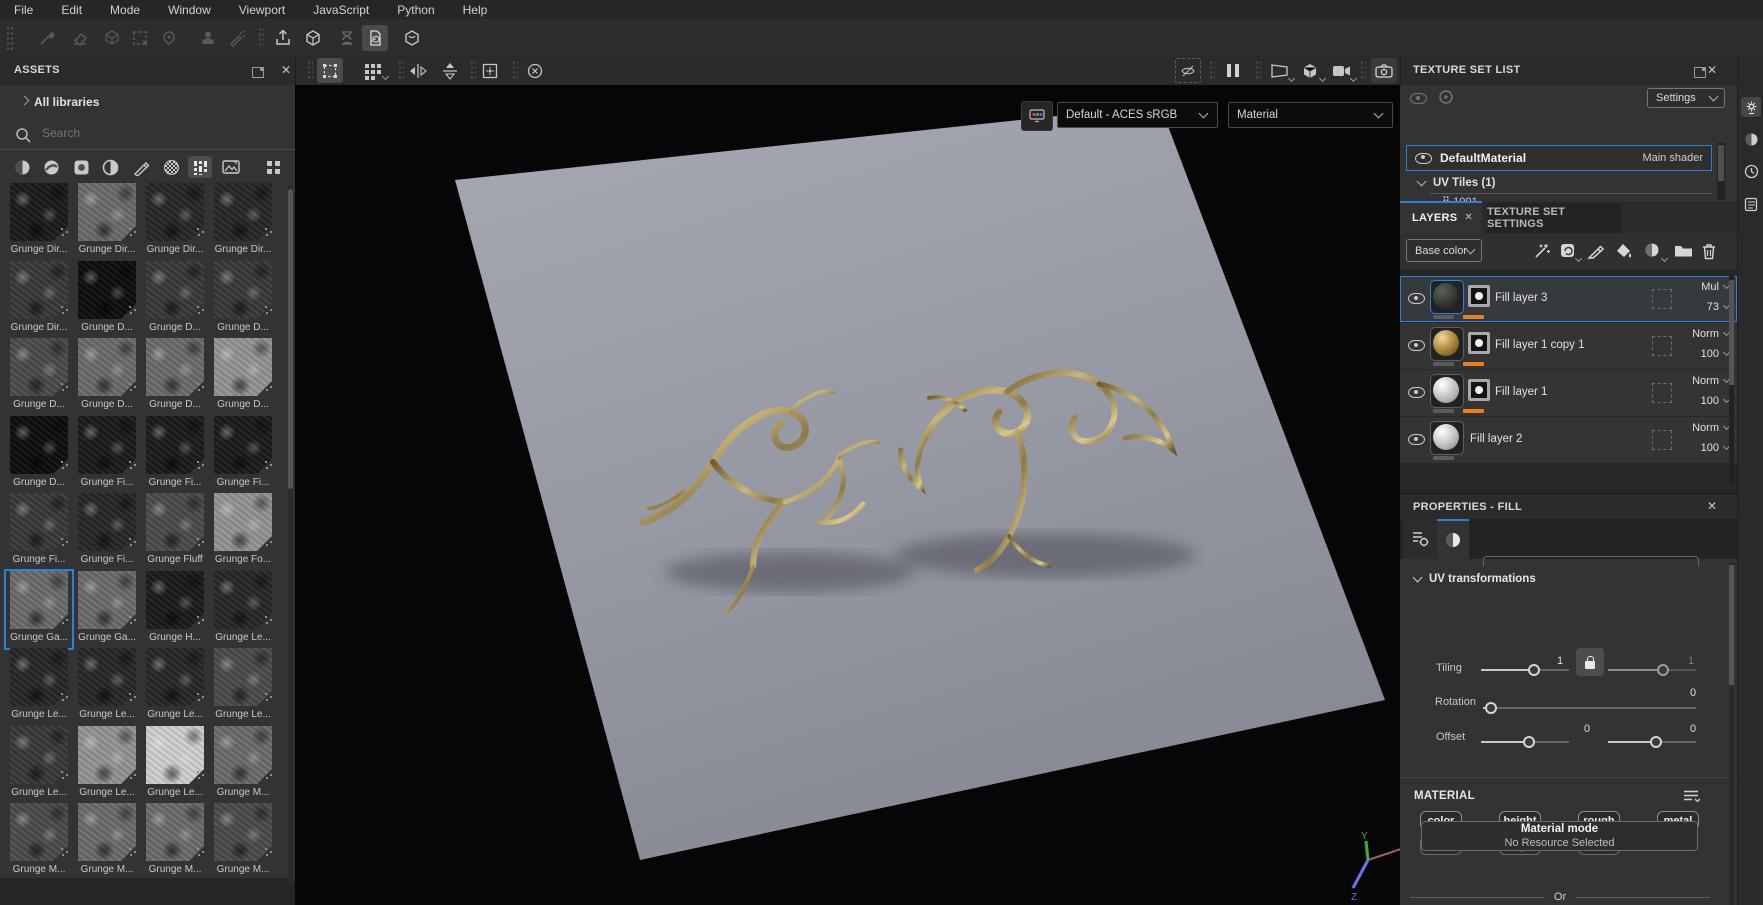  What do you see at coordinates (490, 70) in the screenshot?
I see `frame-center-icon` at bounding box center [490, 70].